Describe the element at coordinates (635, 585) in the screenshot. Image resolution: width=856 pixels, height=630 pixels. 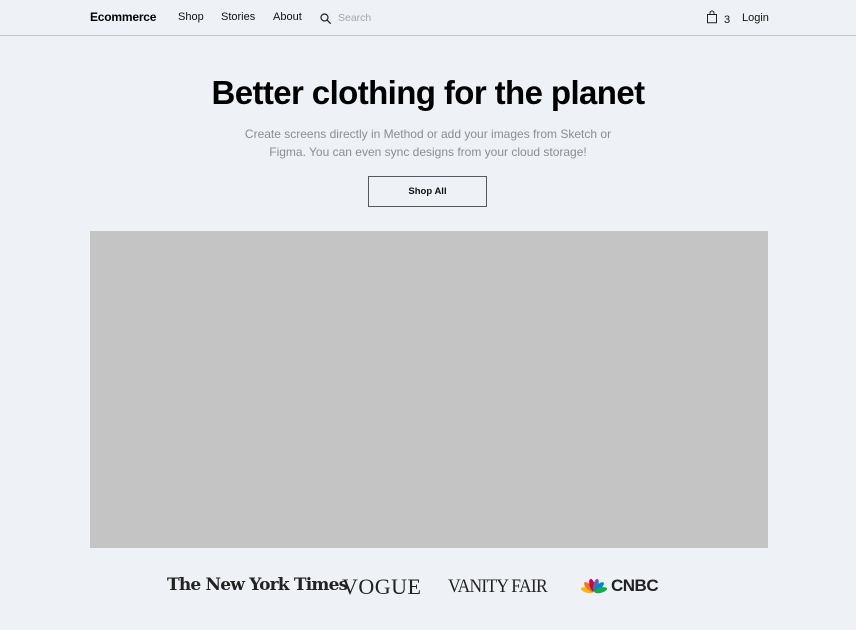
I see `cnbc-wordmark: CNBC` at that location.